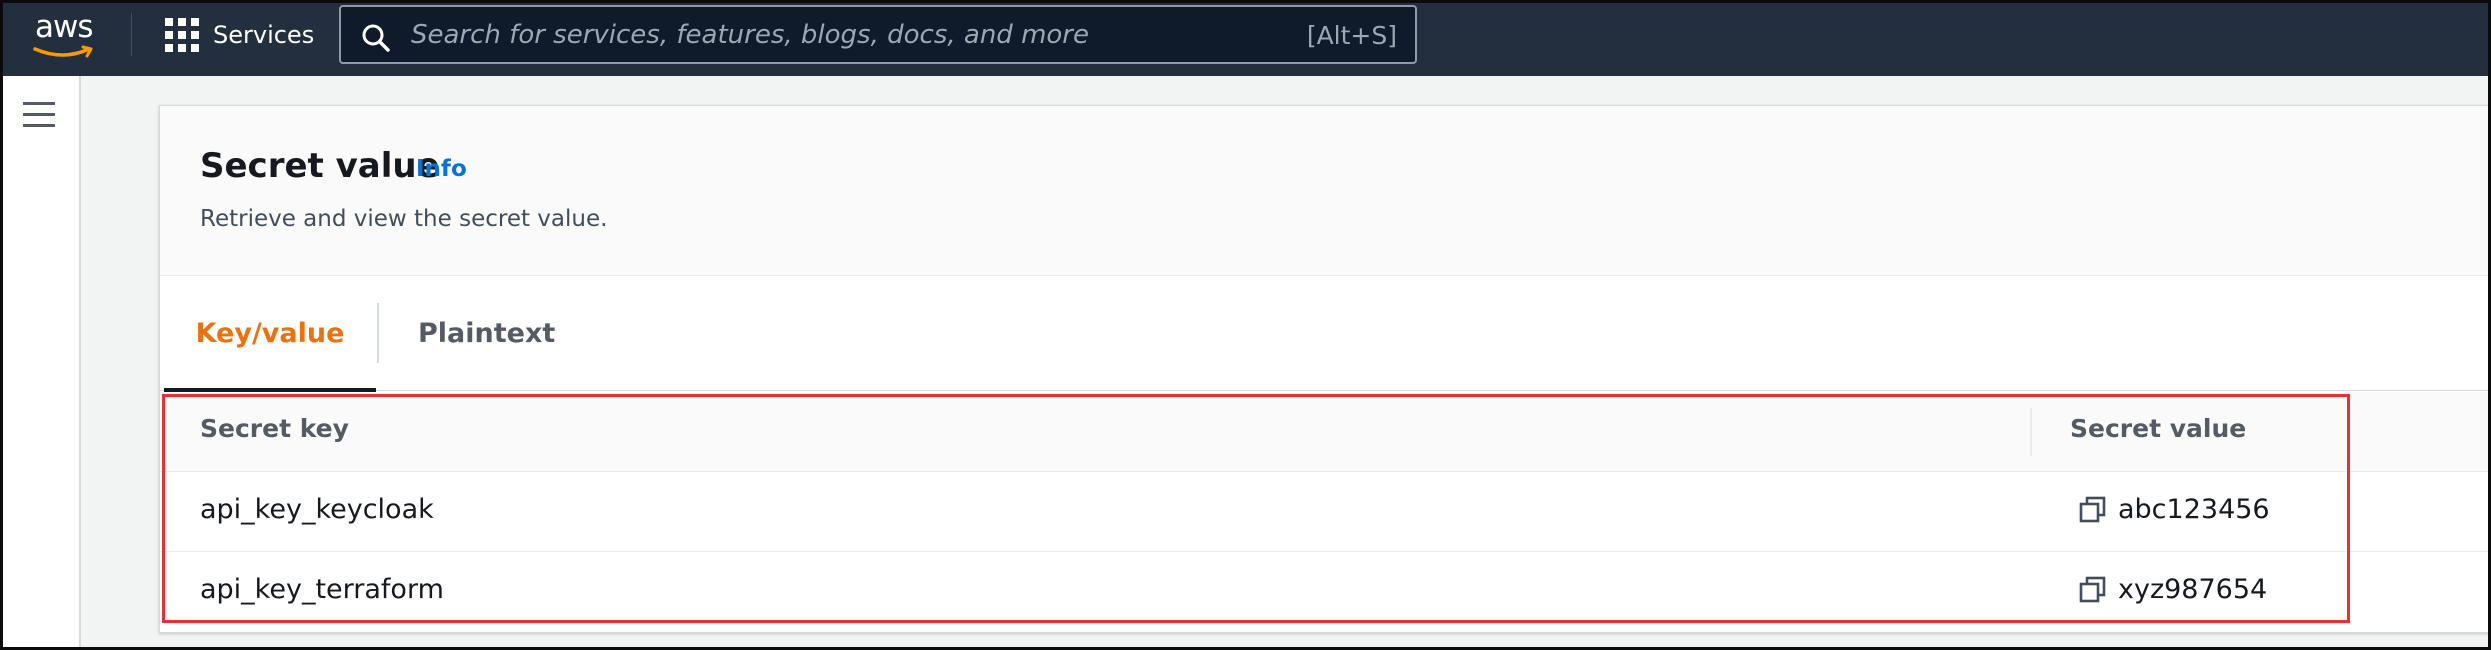 This screenshot has height=650, width=2491. I want to click on grid-icon, so click(182, 35).